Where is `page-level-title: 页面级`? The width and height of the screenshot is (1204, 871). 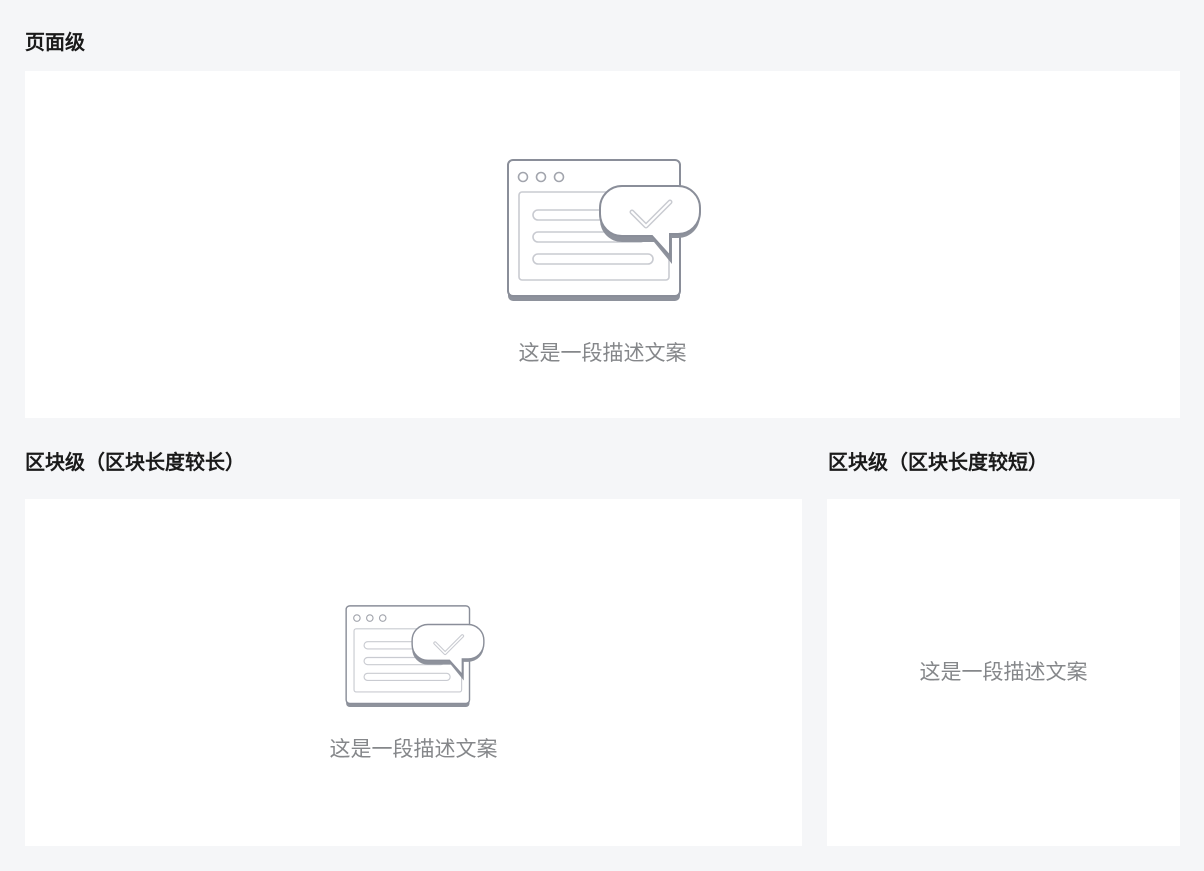
page-level-title: 页面级 is located at coordinates (55, 42).